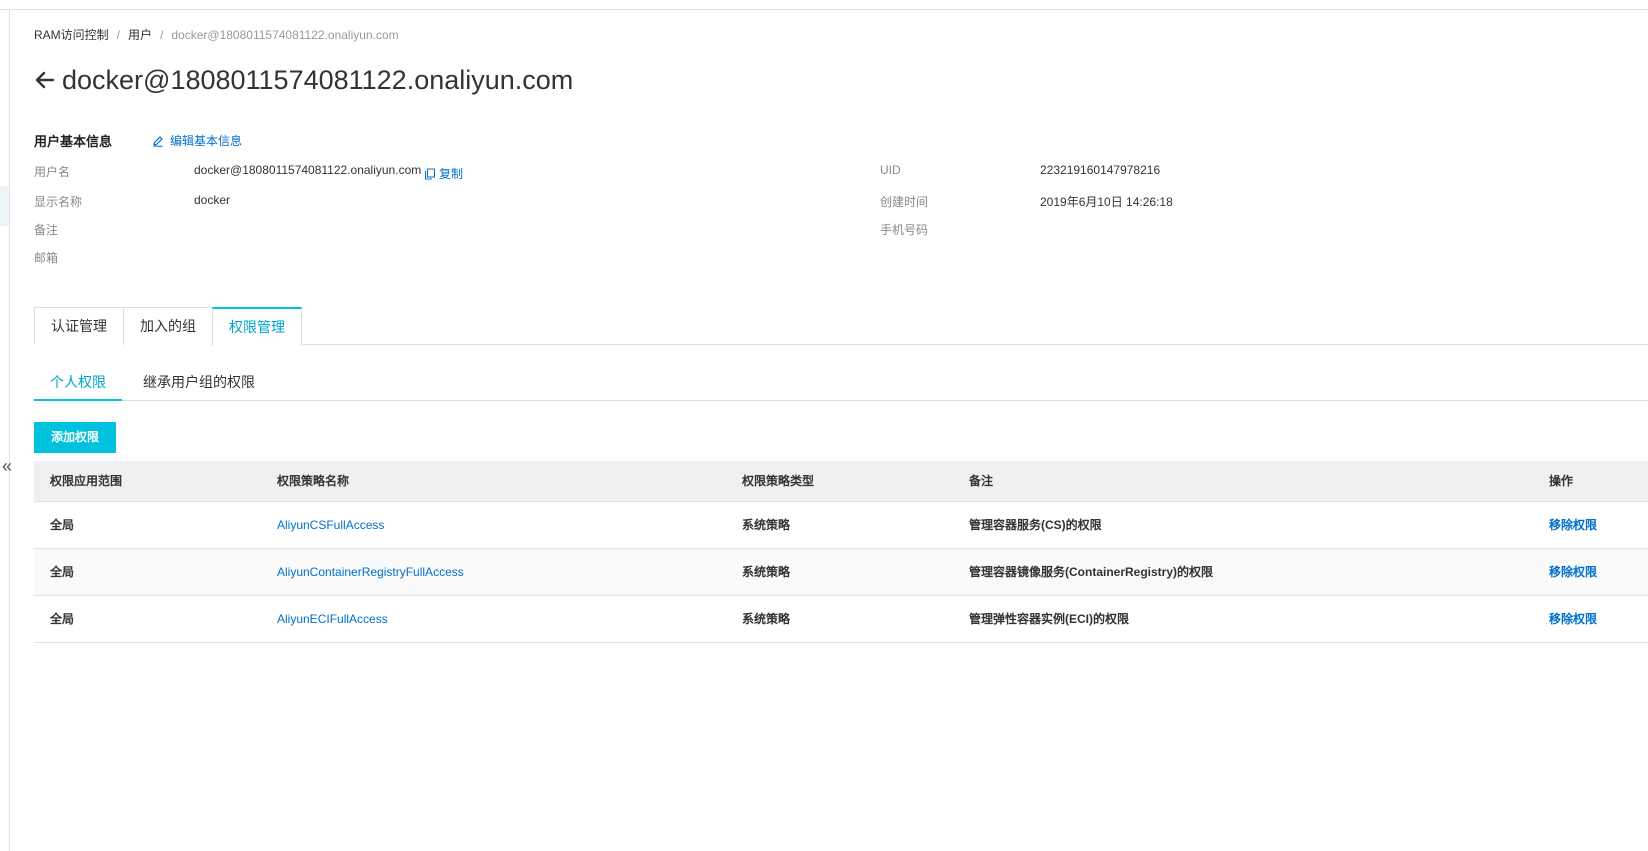  I want to click on table-header: 权限应用范围 权限策略名称 权限策略类型 备注 操作, so click(841, 481).